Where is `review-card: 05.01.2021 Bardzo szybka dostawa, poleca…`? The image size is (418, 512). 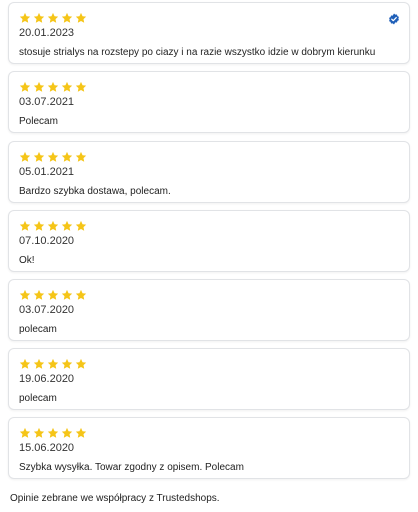 review-card: 05.01.2021 Bardzo szybka dostawa, poleca… is located at coordinates (209, 172).